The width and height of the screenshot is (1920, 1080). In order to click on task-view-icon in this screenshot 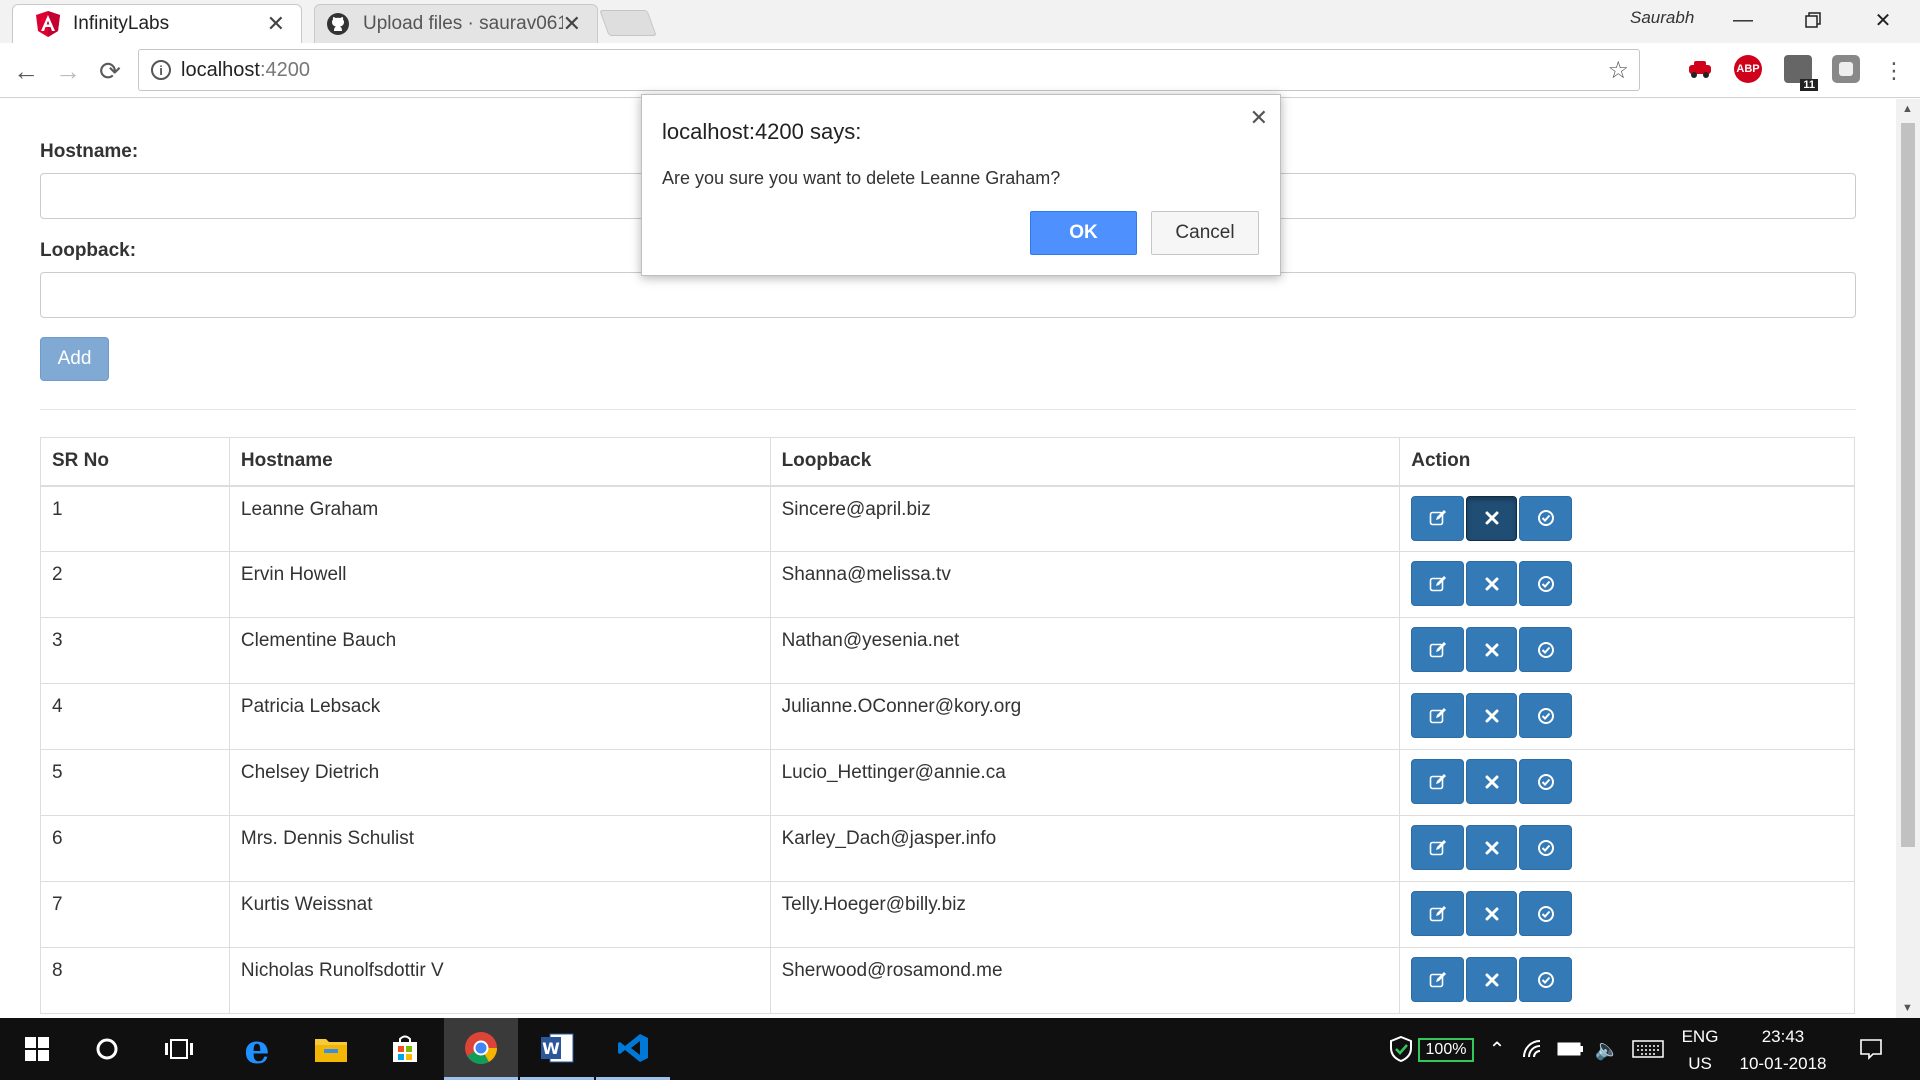, I will do `click(179, 1049)`.